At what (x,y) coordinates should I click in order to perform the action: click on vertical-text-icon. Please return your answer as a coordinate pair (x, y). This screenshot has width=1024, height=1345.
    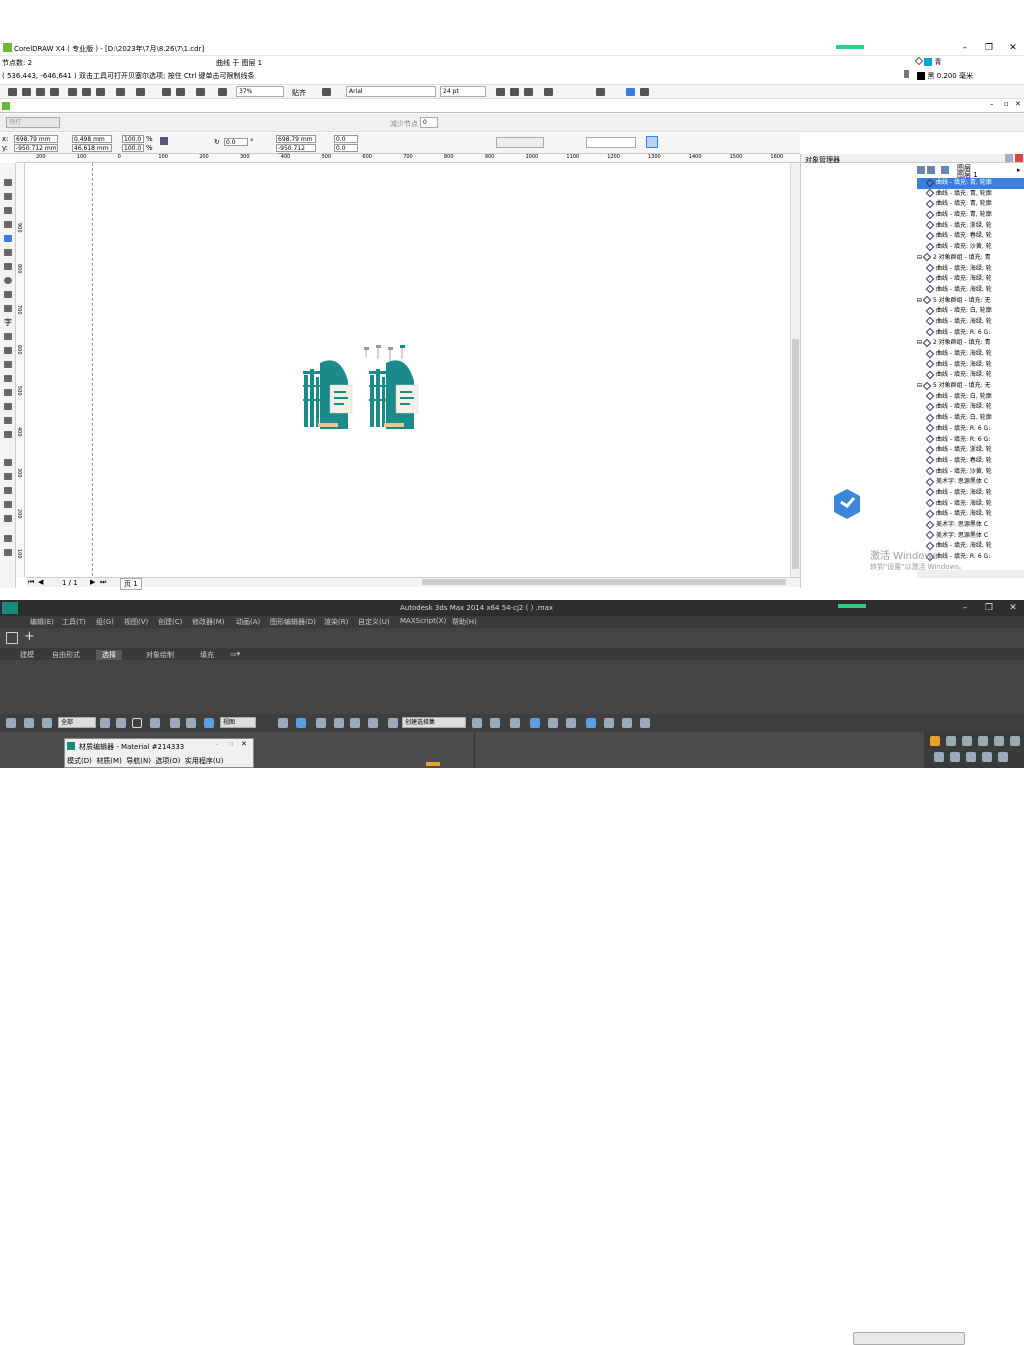
    Looking at the image, I should click on (644, 92).